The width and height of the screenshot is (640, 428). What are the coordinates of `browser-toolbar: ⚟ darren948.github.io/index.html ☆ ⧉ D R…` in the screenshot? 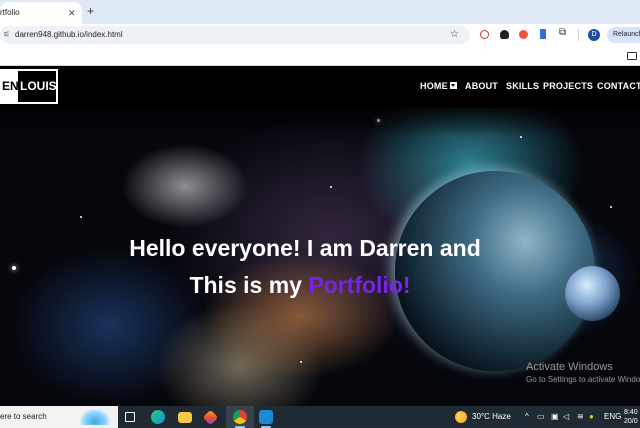 It's located at (320, 35).